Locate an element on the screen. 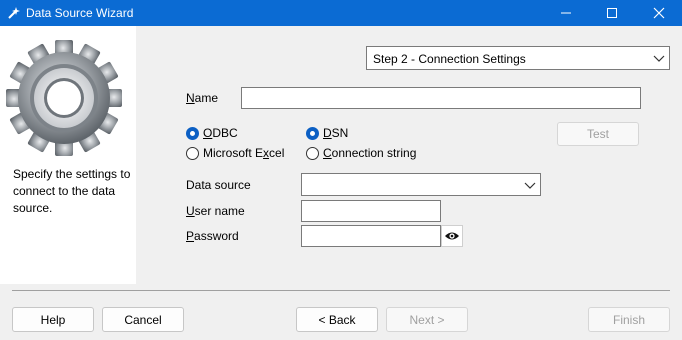  close-button is located at coordinates (659, 13).